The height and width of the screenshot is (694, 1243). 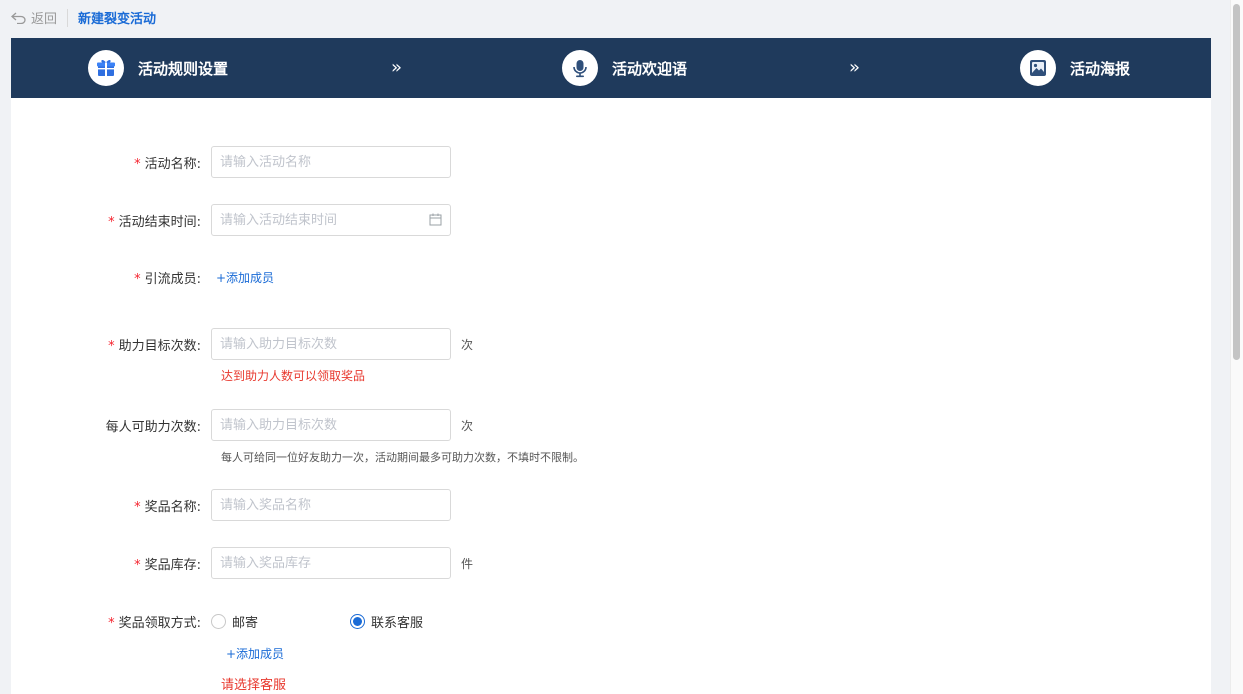 What do you see at coordinates (397, 623) in the screenshot?
I see `radio-label: 联系客服` at bounding box center [397, 623].